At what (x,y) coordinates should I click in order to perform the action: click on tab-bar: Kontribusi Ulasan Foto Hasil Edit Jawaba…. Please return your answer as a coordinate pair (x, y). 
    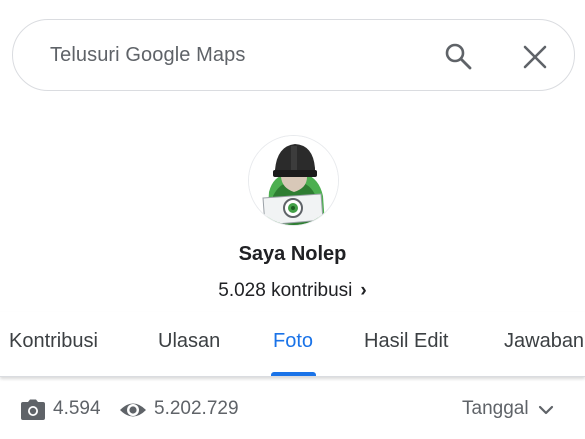
    Looking at the image, I should click on (292, 344).